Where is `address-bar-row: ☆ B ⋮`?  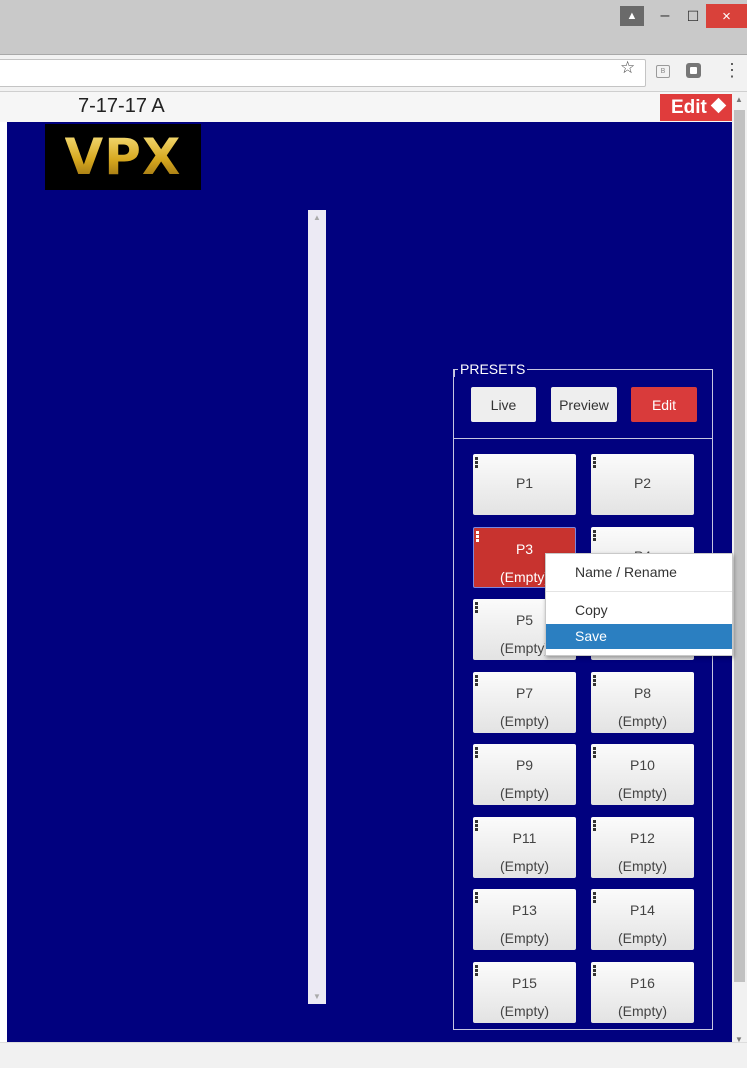 address-bar-row: ☆ B ⋮ is located at coordinates (373, 73).